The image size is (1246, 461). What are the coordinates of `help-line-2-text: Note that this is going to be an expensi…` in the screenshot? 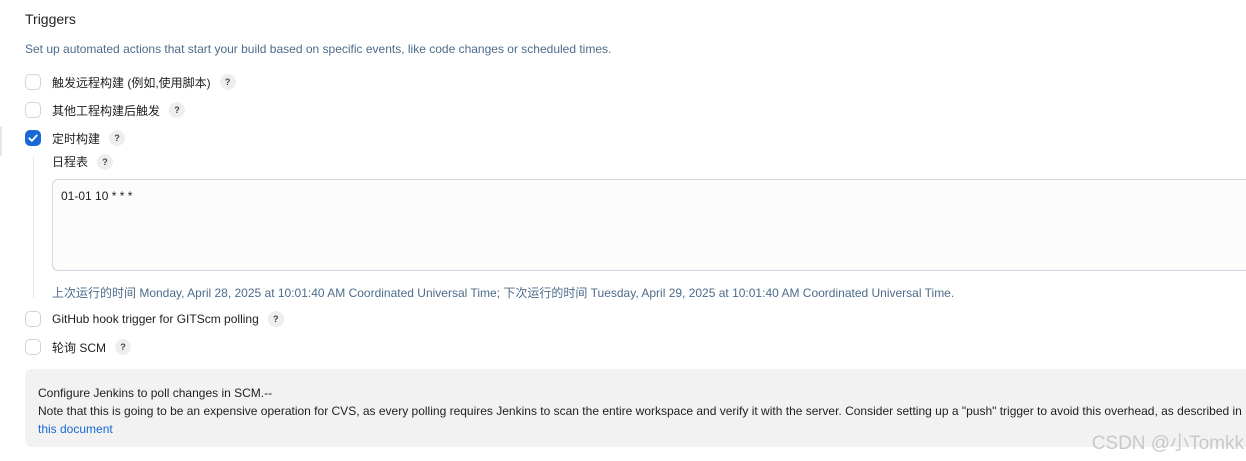 It's located at (640, 411).